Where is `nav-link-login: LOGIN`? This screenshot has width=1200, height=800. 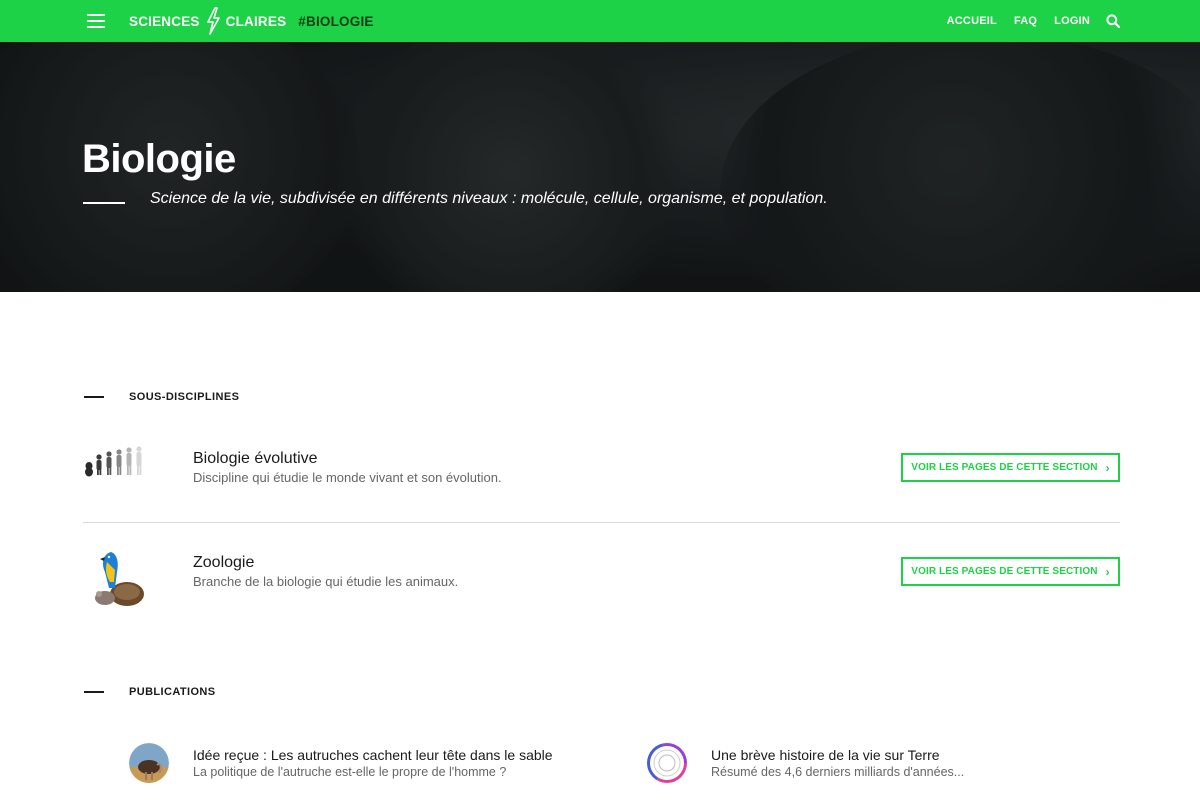
nav-link-login: LOGIN is located at coordinates (1072, 21).